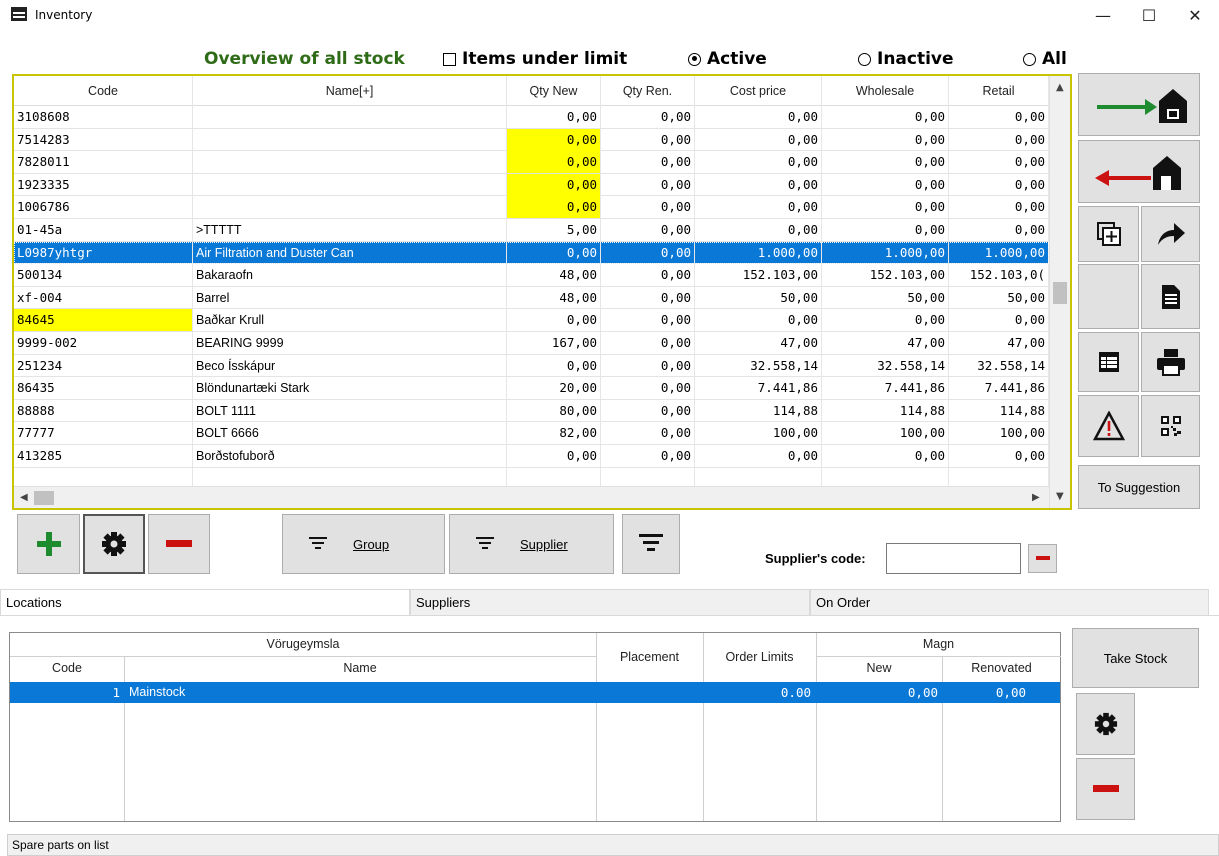 This screenshot has width=1219, height=856. I want to click on cell-retail: 100,00, so click(999, 433).